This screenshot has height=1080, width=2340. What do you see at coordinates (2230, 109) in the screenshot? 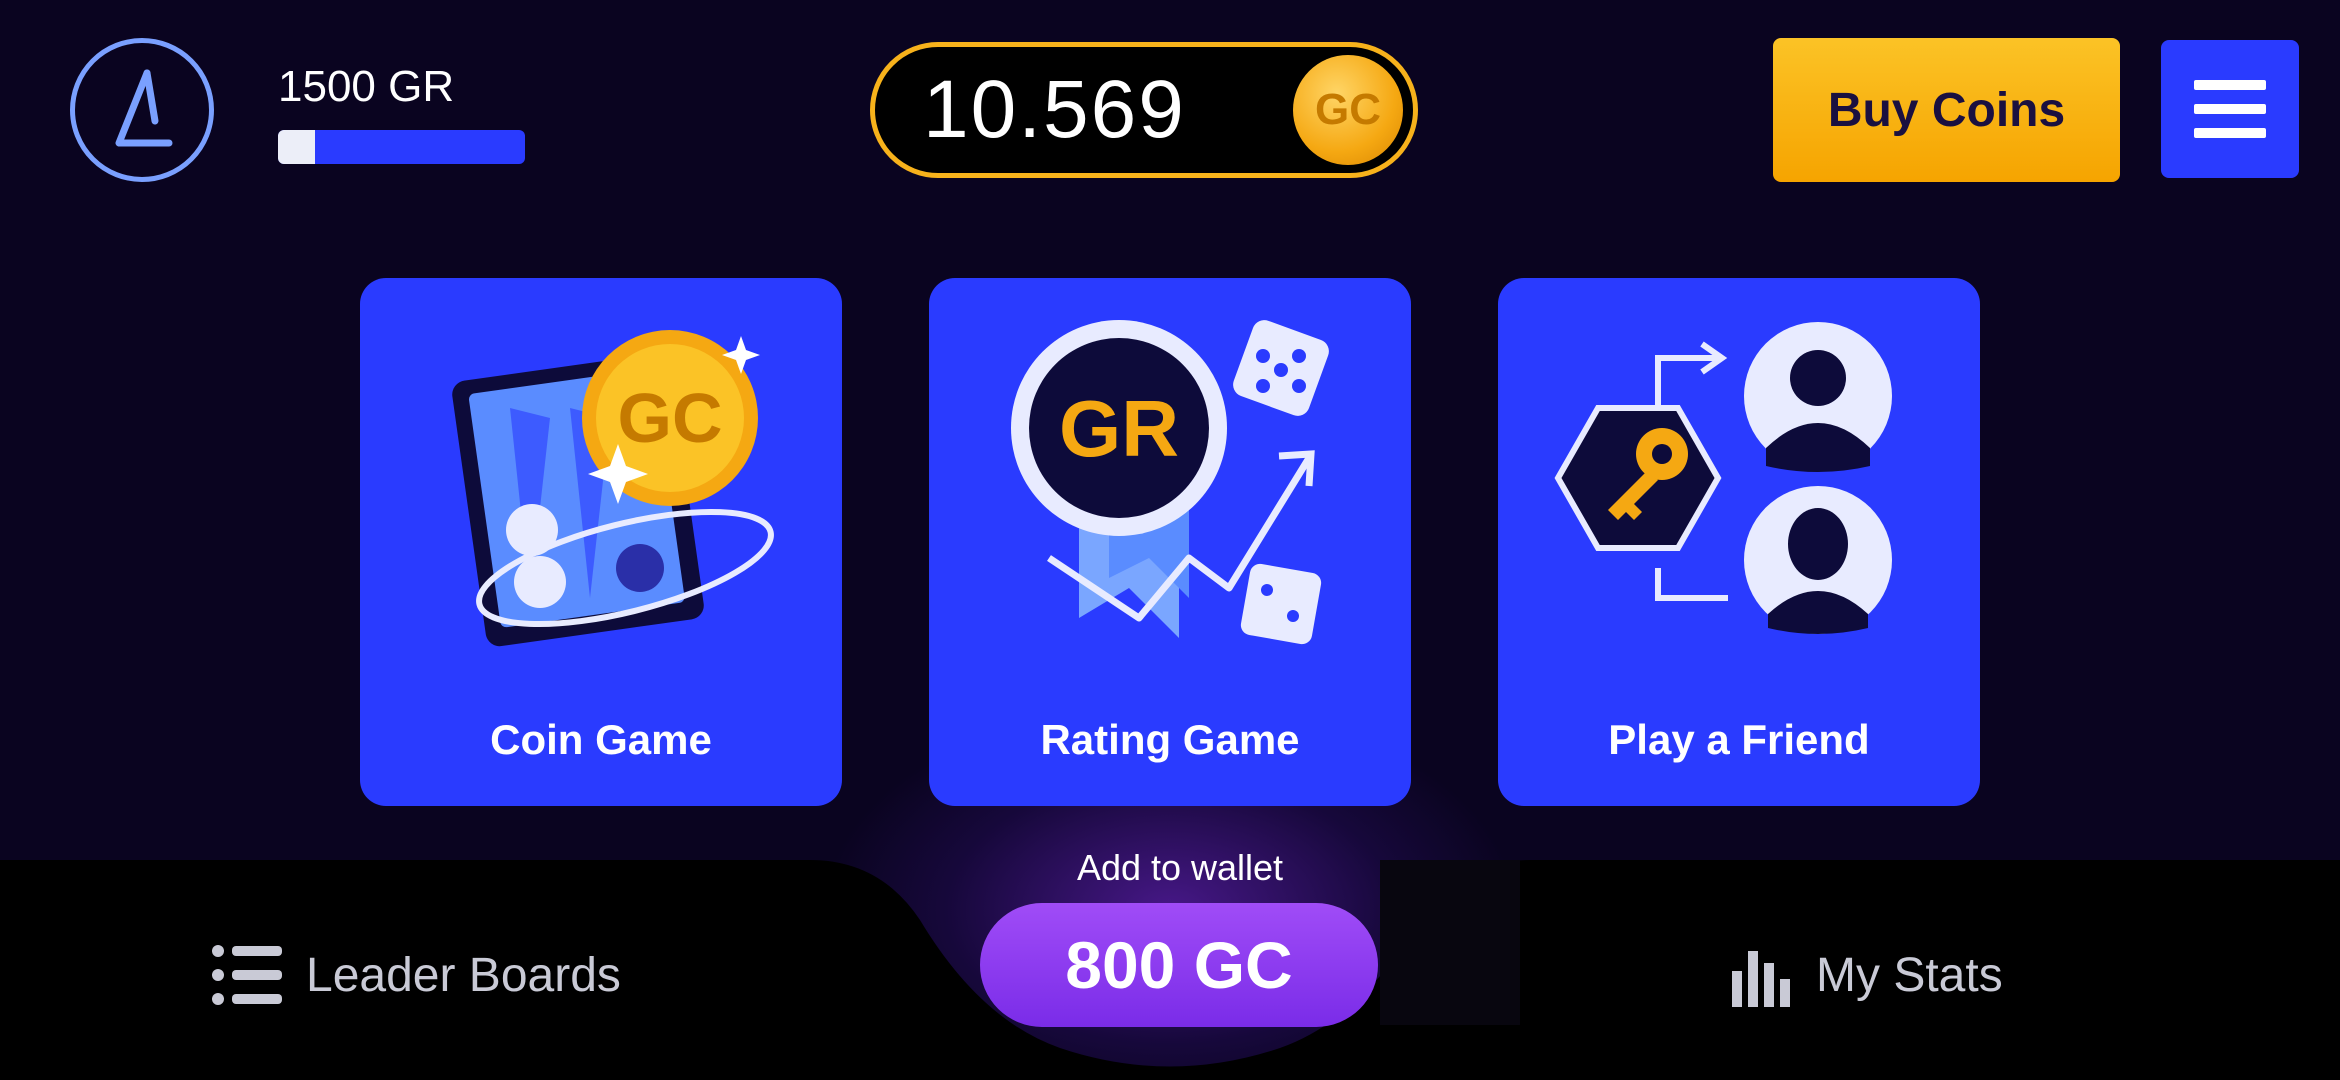
I see `menu-button` at bounding box center [2230, 109].